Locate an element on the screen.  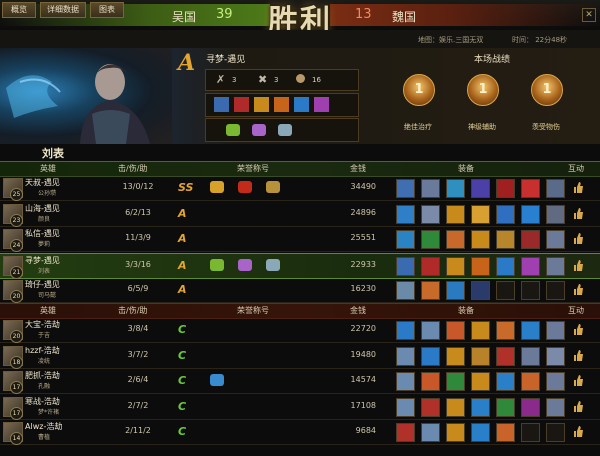
player-row: 25 天叔-遇见 公孙瓒 13/0/12 SS 34490 is located at coordinates (300, 188).